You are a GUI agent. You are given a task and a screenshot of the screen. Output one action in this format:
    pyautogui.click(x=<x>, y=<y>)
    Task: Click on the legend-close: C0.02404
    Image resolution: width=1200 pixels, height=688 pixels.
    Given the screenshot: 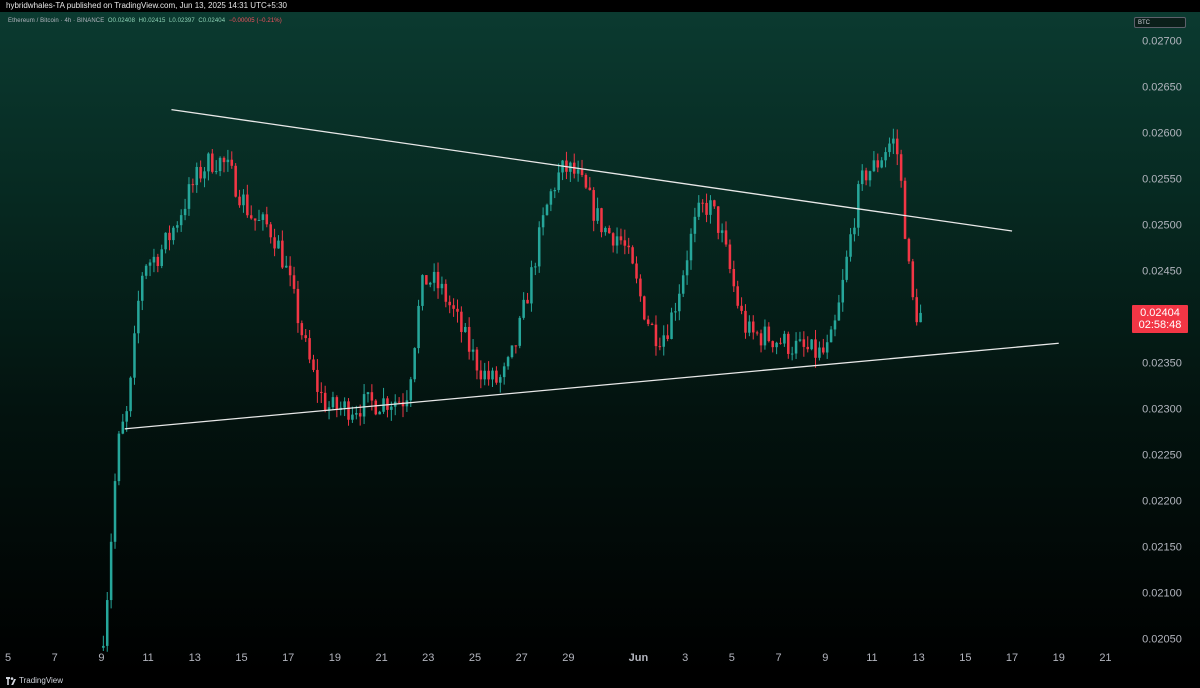 What is the action you would take?
    pyautogui.click(x=212, y=21)
    